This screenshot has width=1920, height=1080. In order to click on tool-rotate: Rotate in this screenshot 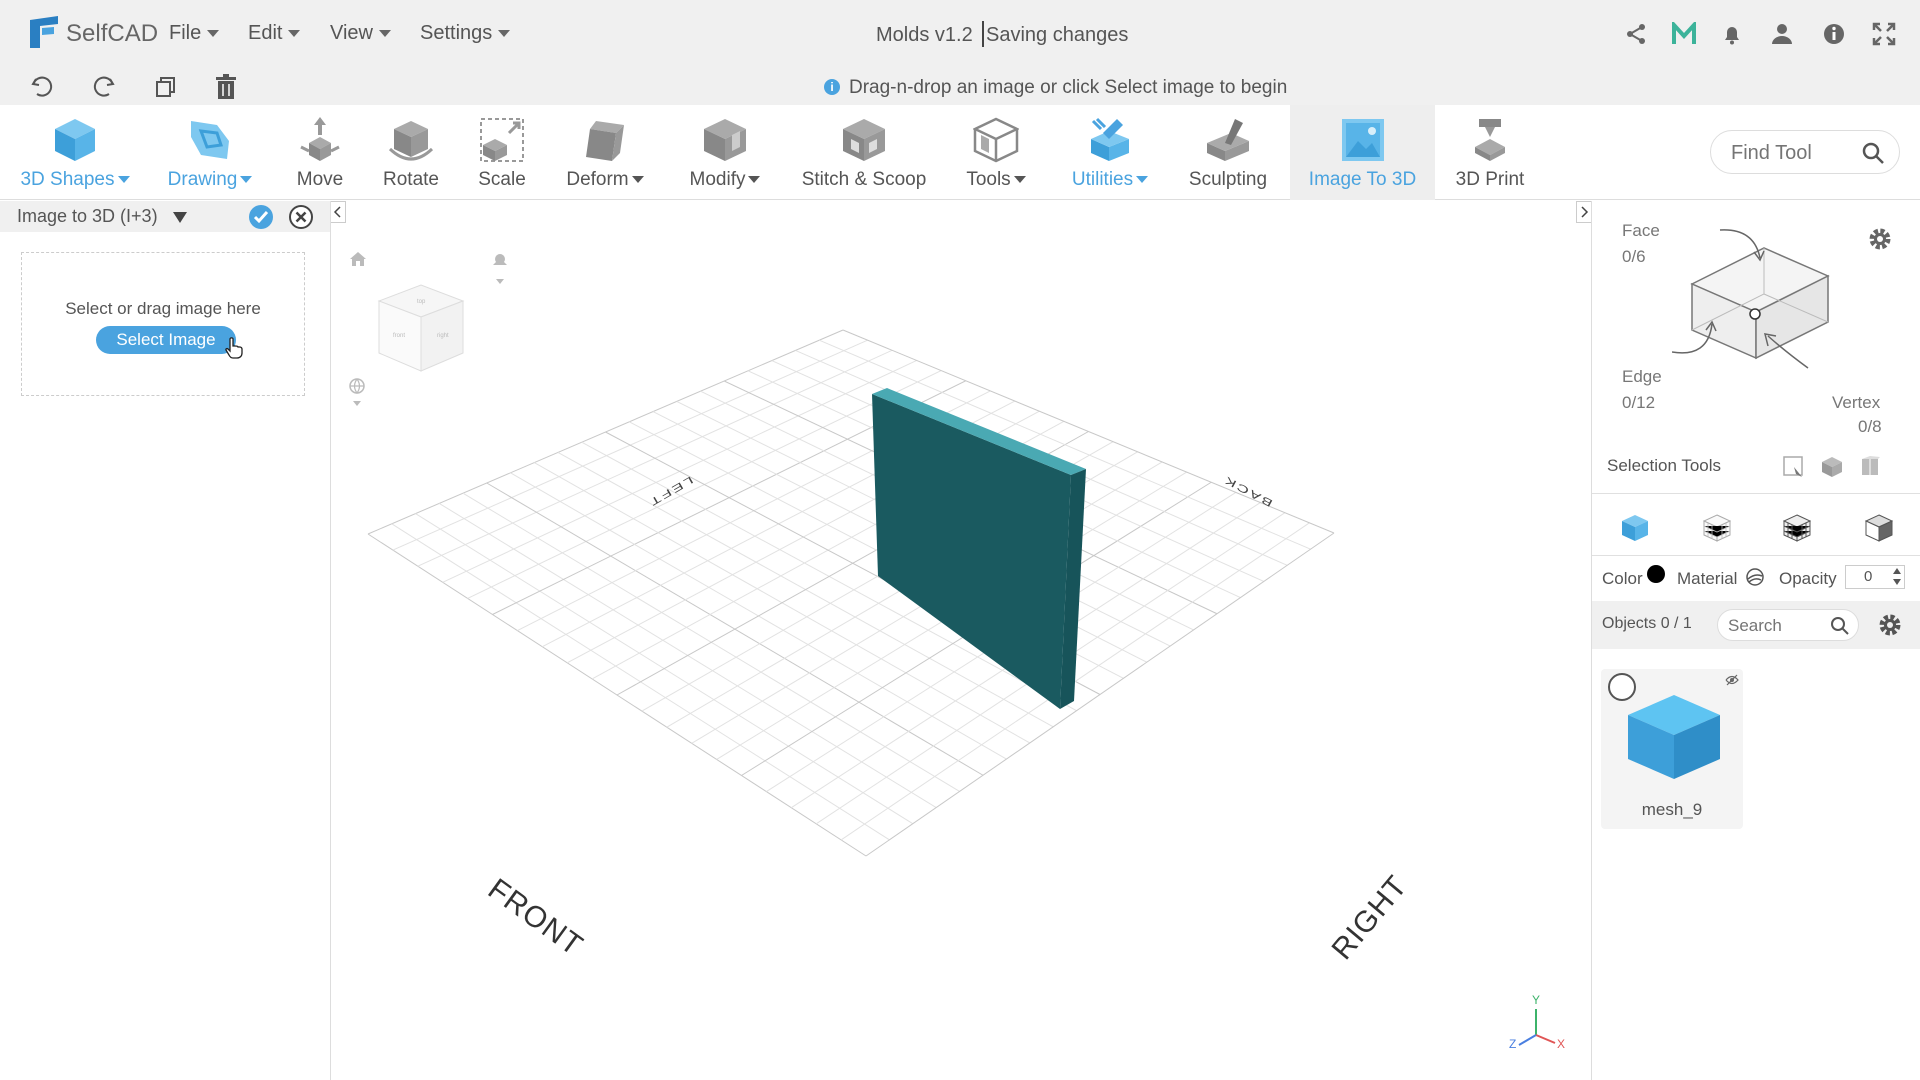, I will do `click(411, 152)`.